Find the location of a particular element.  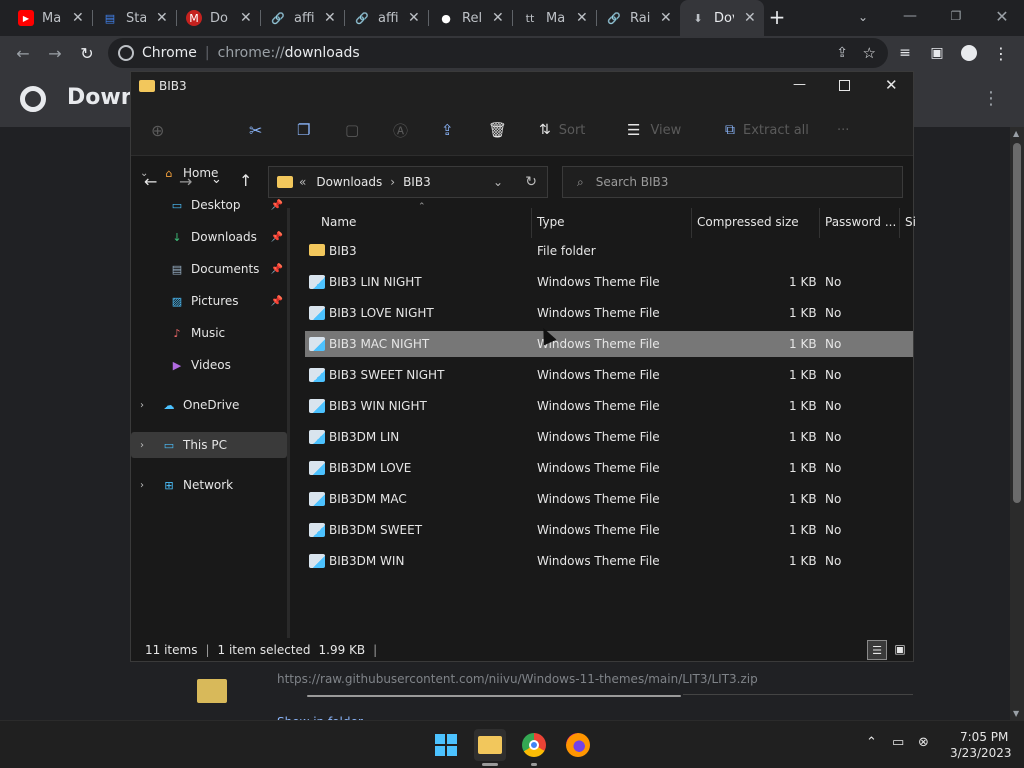

breadcrumb: « Downloads › BIB3 ⌄ ↻ is located at coordinates (408, 182).